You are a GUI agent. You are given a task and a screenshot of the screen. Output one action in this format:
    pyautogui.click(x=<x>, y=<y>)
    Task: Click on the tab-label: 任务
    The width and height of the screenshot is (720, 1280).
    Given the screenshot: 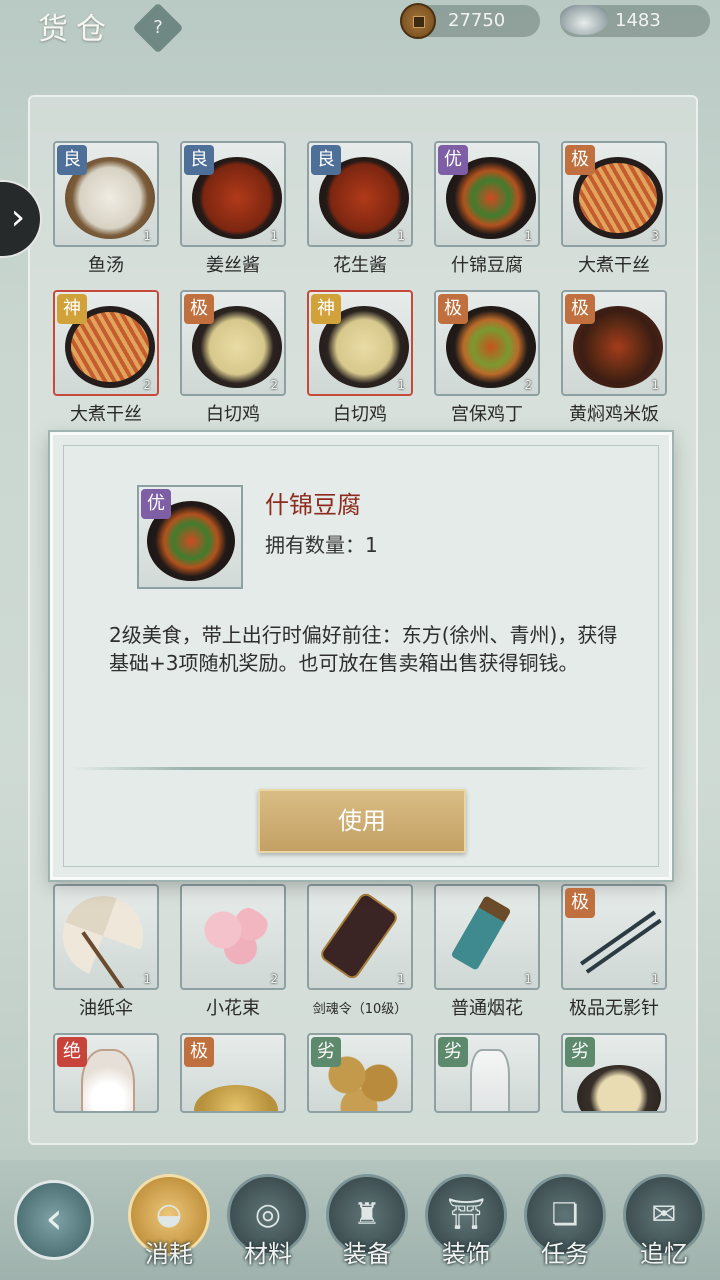 What is the action you would take?
    pyautogui.click(x=565, y=1254)
    